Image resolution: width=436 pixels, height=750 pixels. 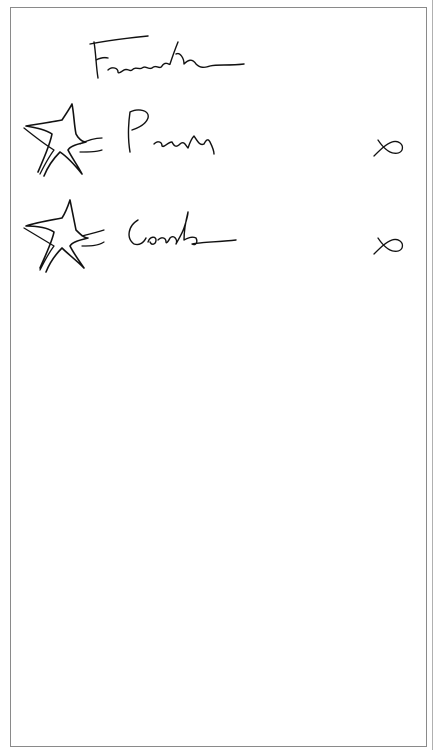 I want to click on title-handwriting, so click(x=167, y=57).